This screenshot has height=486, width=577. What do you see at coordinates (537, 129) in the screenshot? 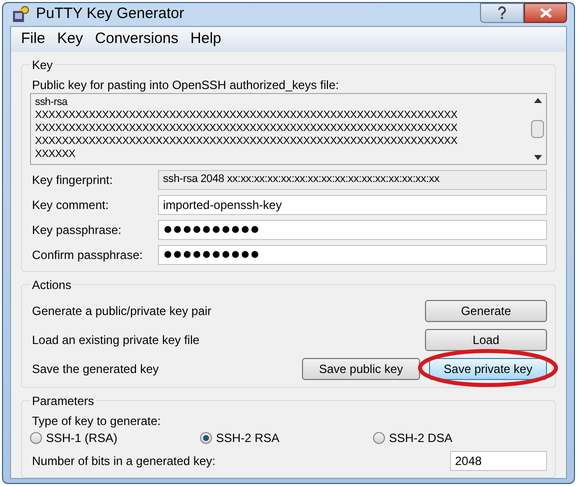
I see `scroll-thumb` at bounding box center [537, 129].